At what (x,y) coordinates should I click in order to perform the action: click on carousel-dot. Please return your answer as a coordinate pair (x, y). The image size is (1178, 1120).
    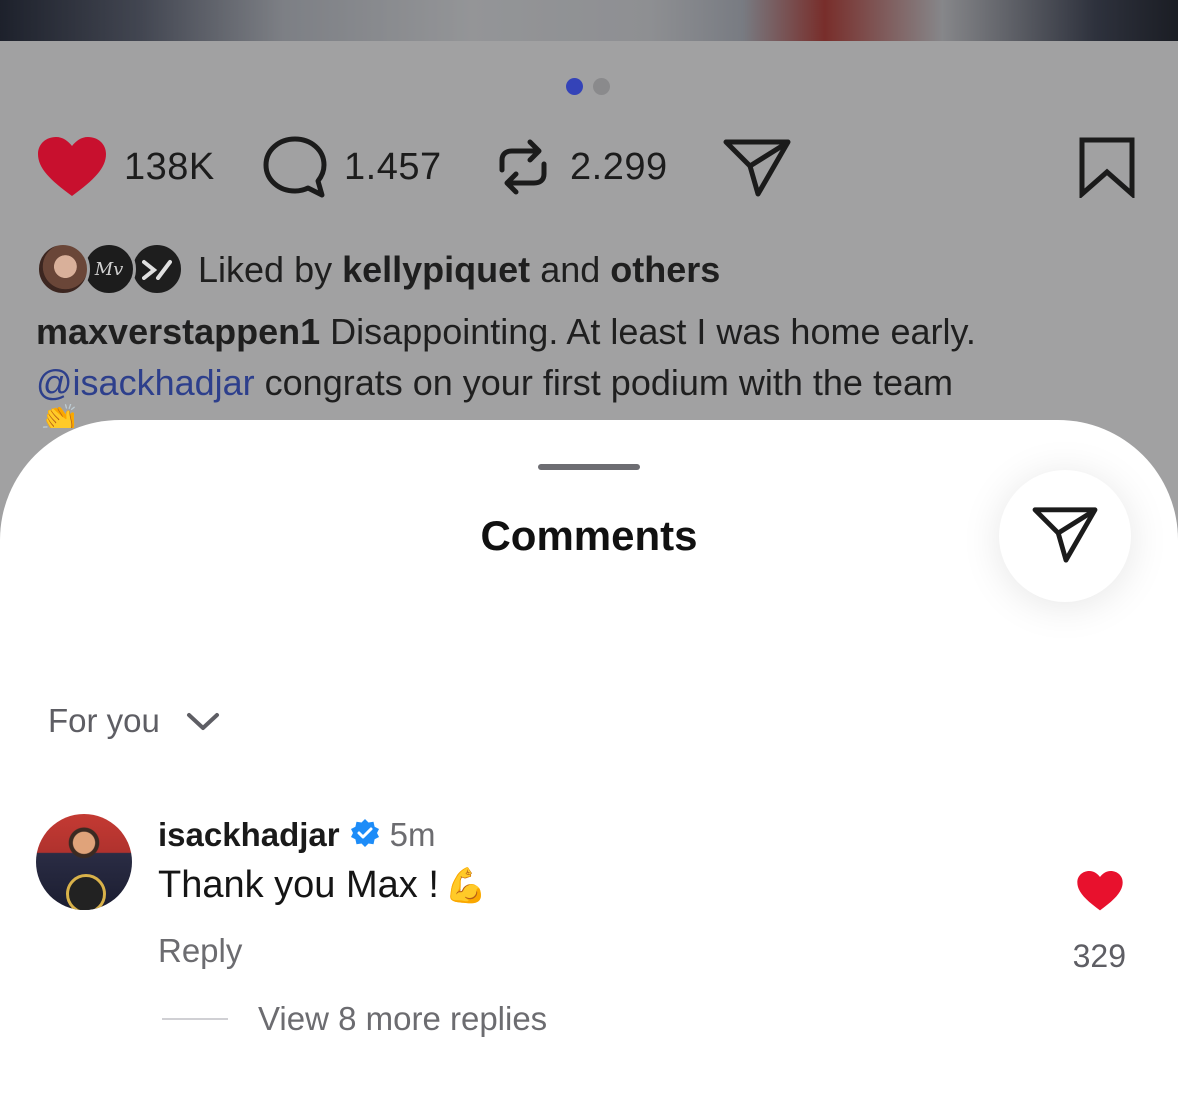
    Looking at the image, I should click on (601, 86).